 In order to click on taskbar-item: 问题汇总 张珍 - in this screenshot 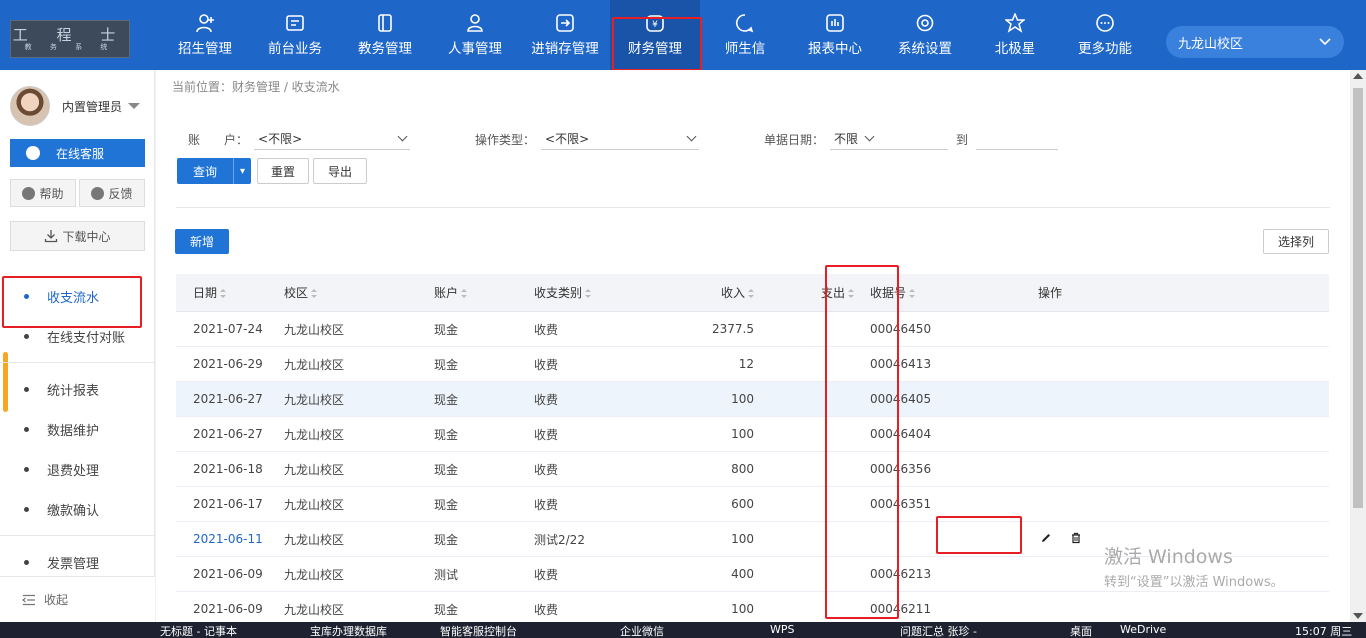, I will do `click(938, 630)`.